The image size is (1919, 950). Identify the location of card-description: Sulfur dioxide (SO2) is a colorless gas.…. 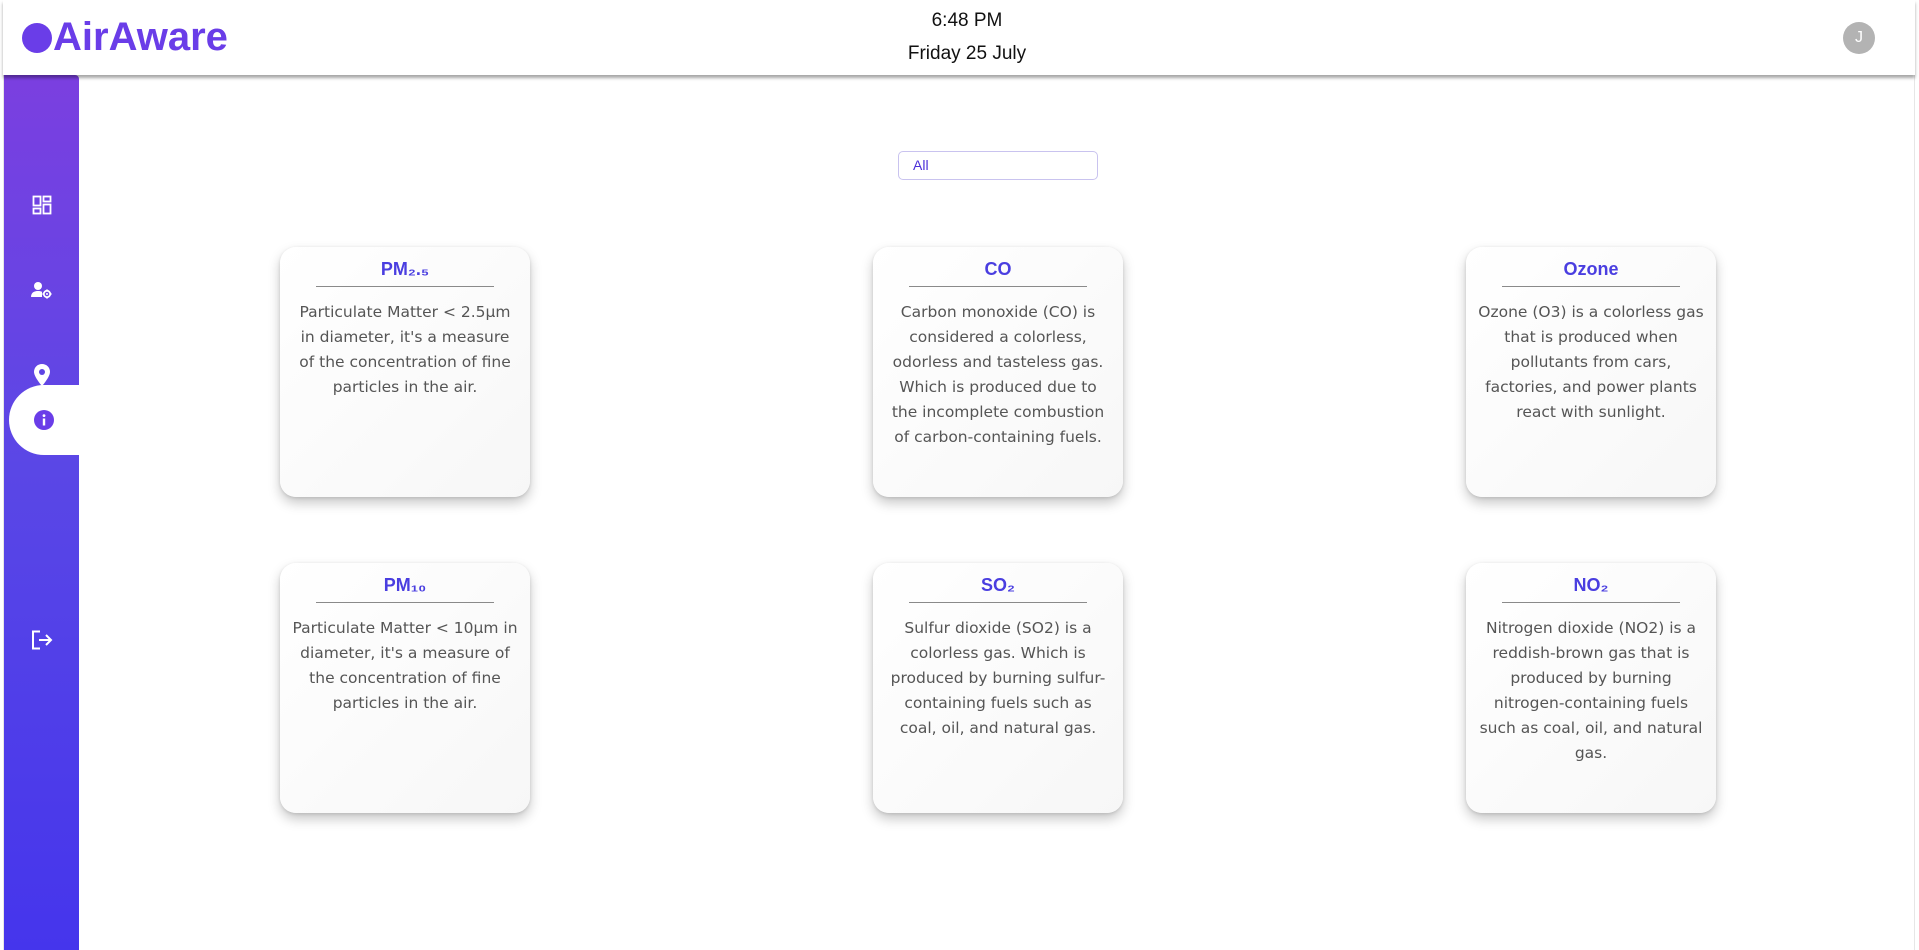
(998, 678).